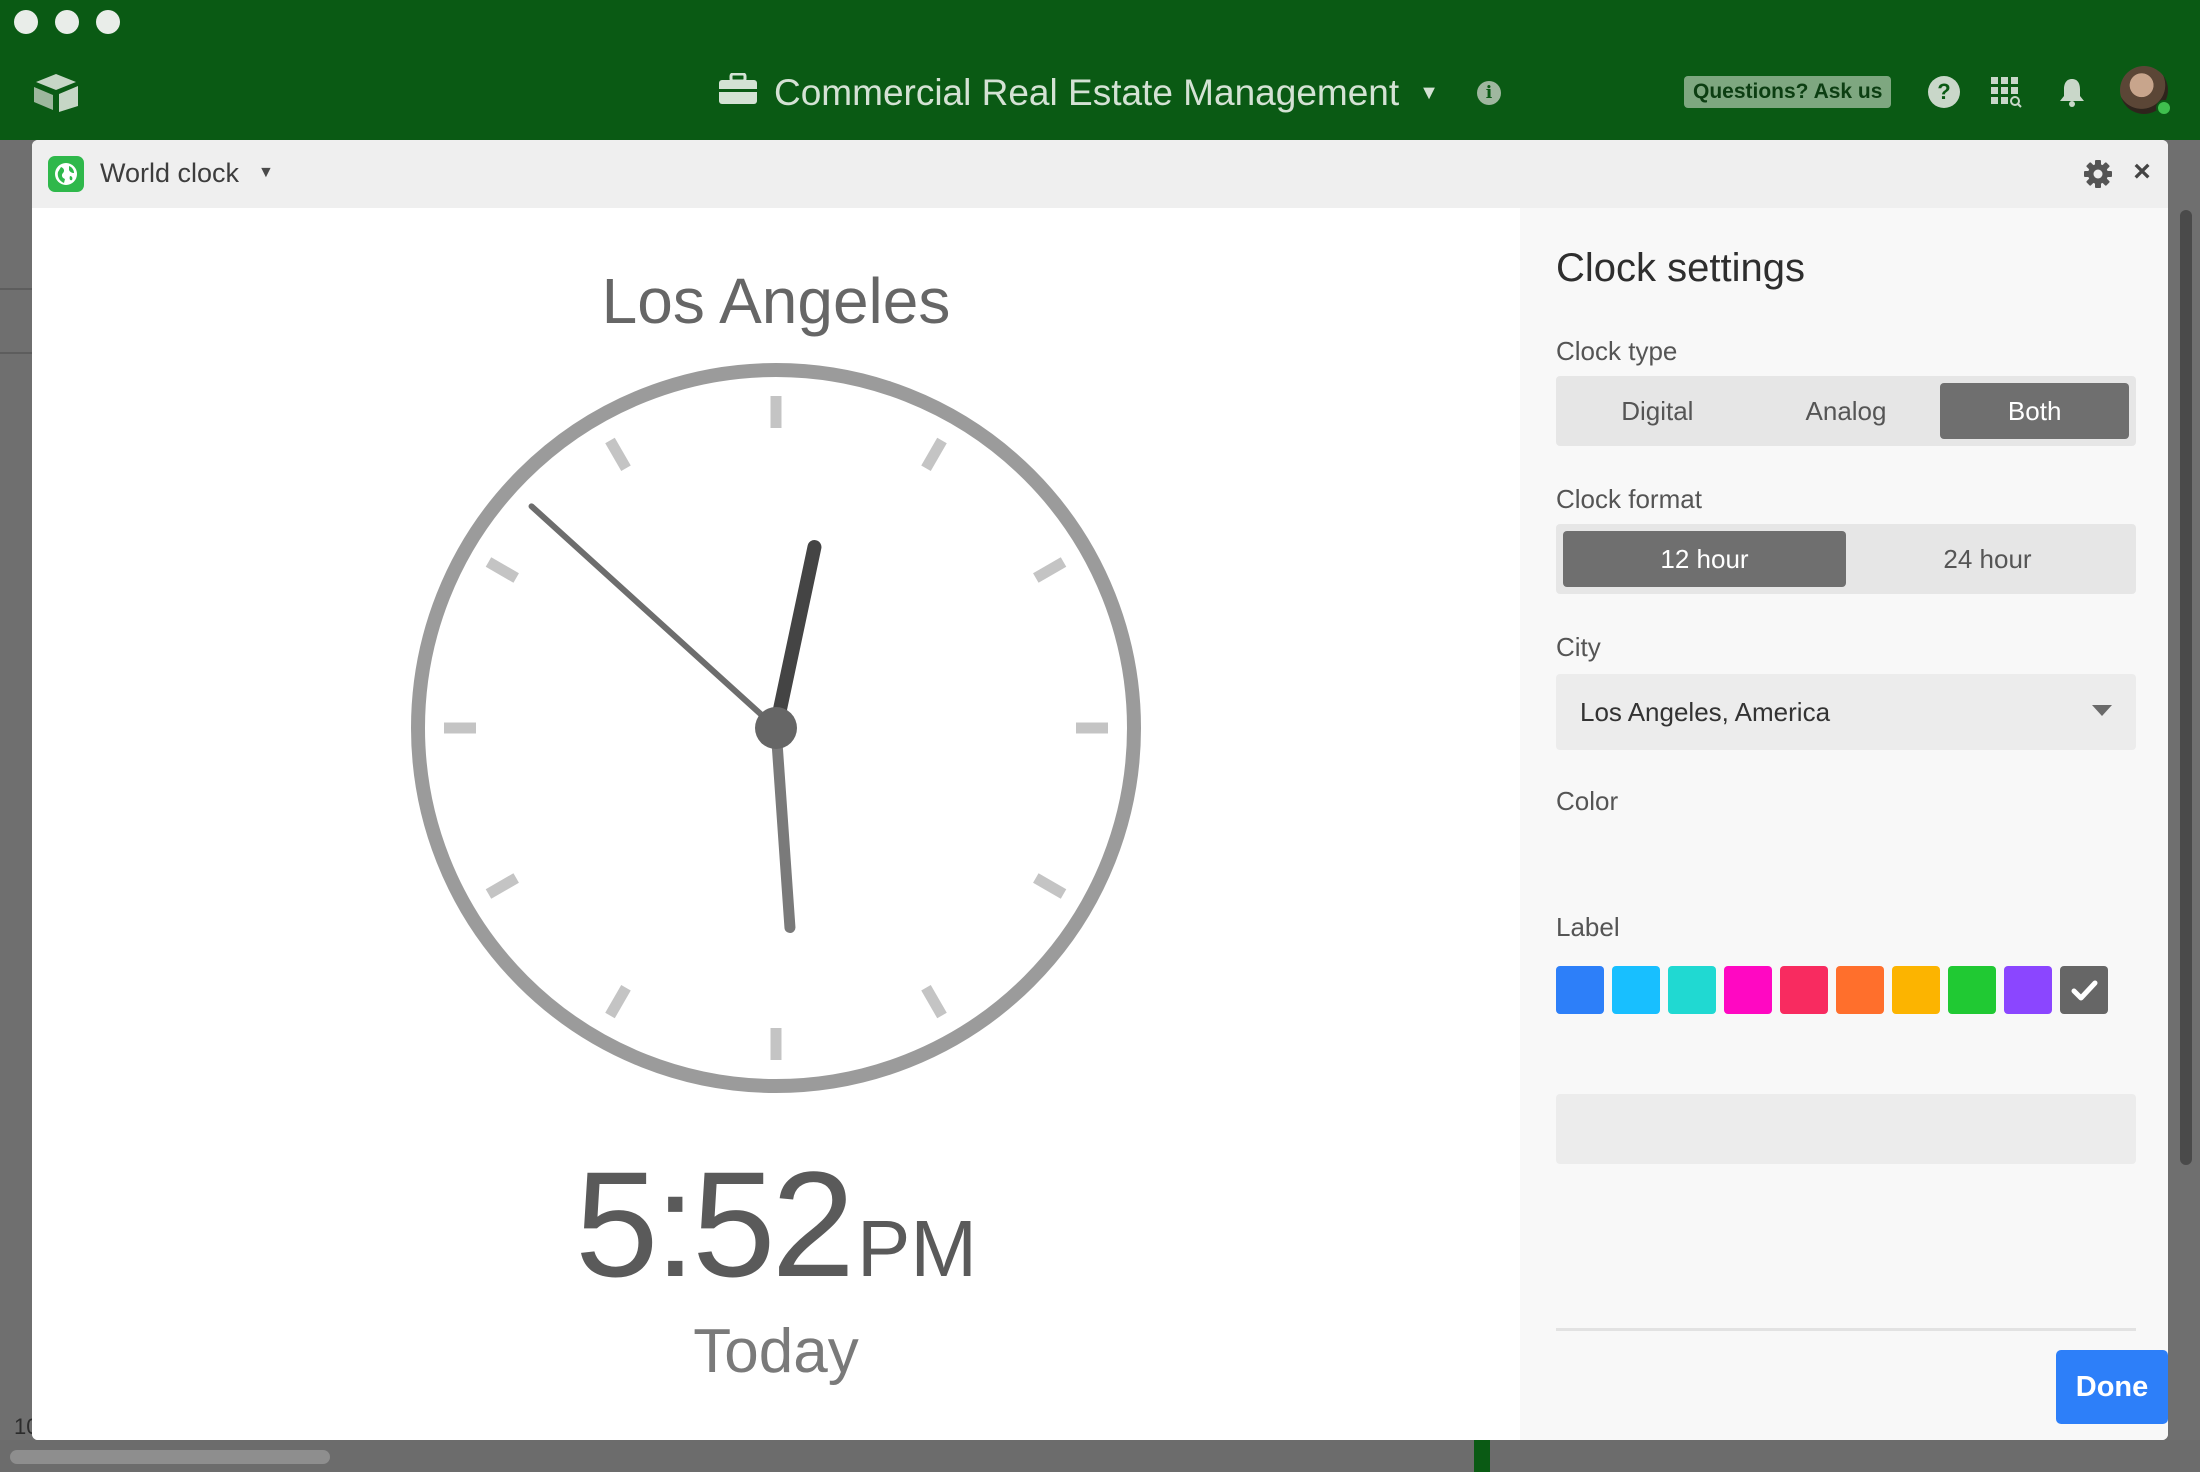  I want to click on clock-type-option-analog: Analog, so click(1846, 411).